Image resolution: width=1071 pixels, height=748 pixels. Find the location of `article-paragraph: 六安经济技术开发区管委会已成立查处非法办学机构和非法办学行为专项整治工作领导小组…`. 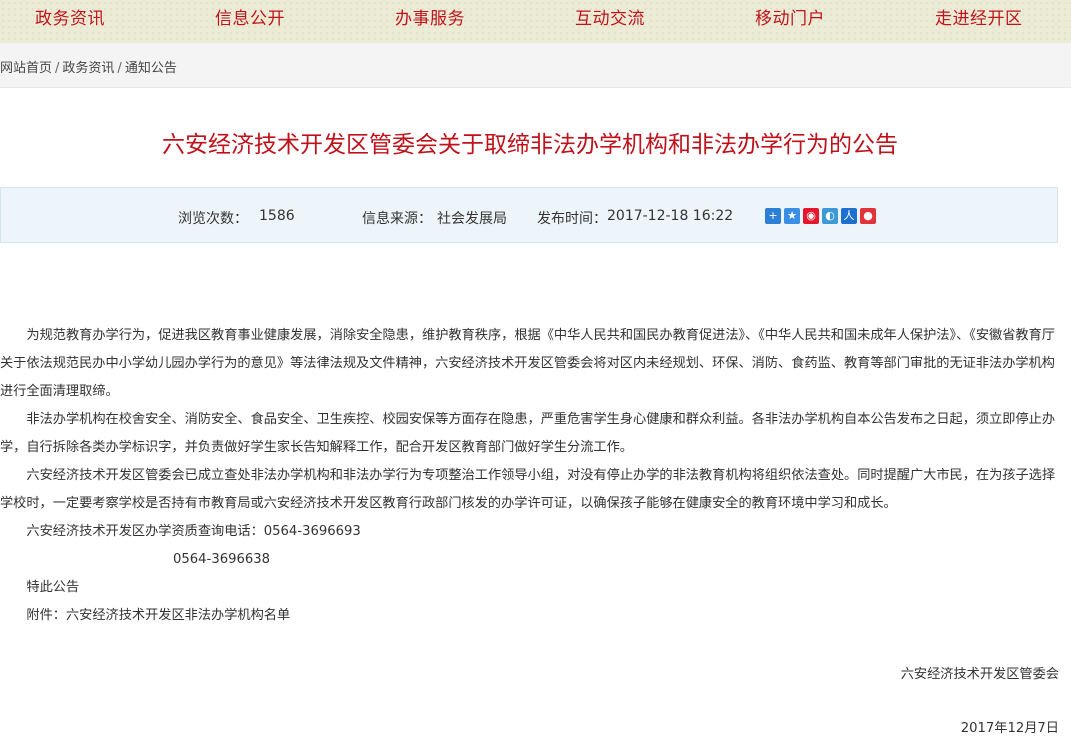

article-paragraph: 六安经济技术开发区管委会已成立查处非法办学机构和非法办学行为专项整治工作领导小组… is located at coordinates (528, 489).